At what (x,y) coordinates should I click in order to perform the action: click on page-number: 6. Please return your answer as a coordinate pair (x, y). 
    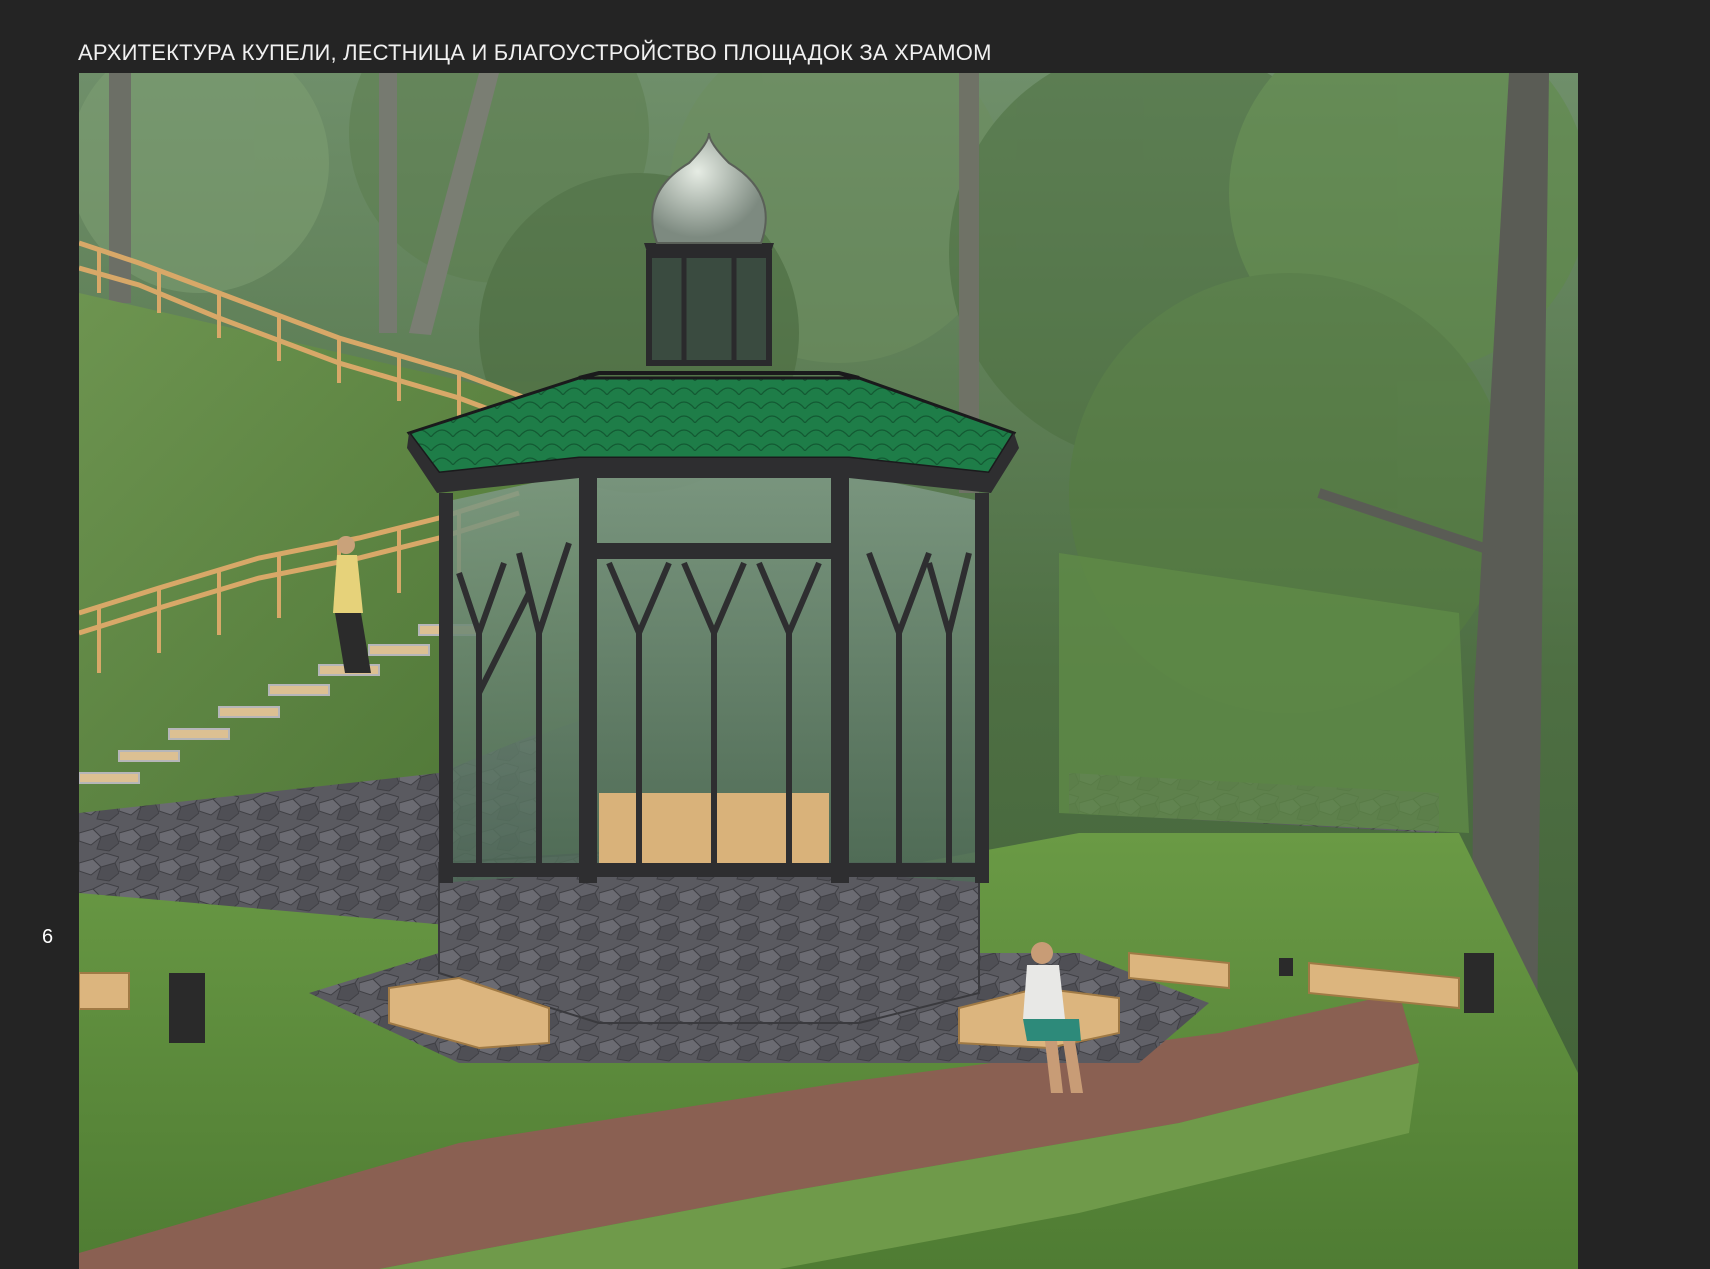
    Looking at the image, I should click on (48, 937).